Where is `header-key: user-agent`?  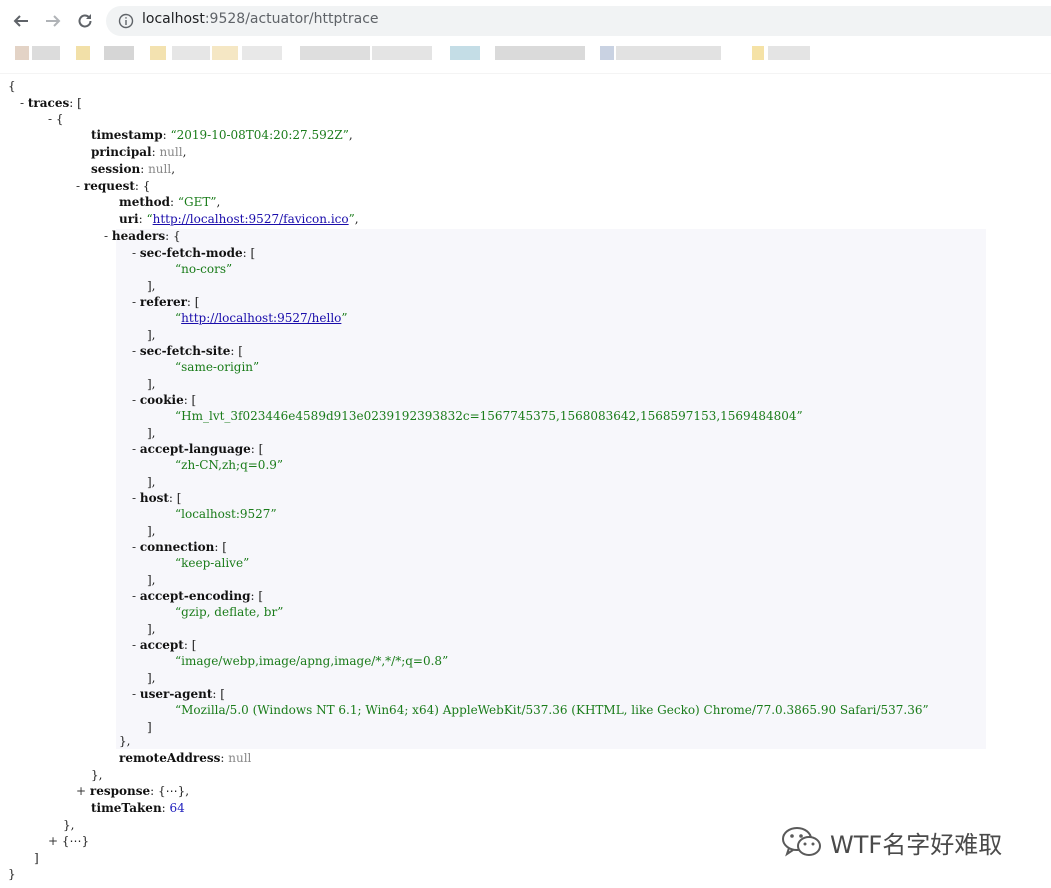
header-key: user-agent is located at coordinates (176, 694).